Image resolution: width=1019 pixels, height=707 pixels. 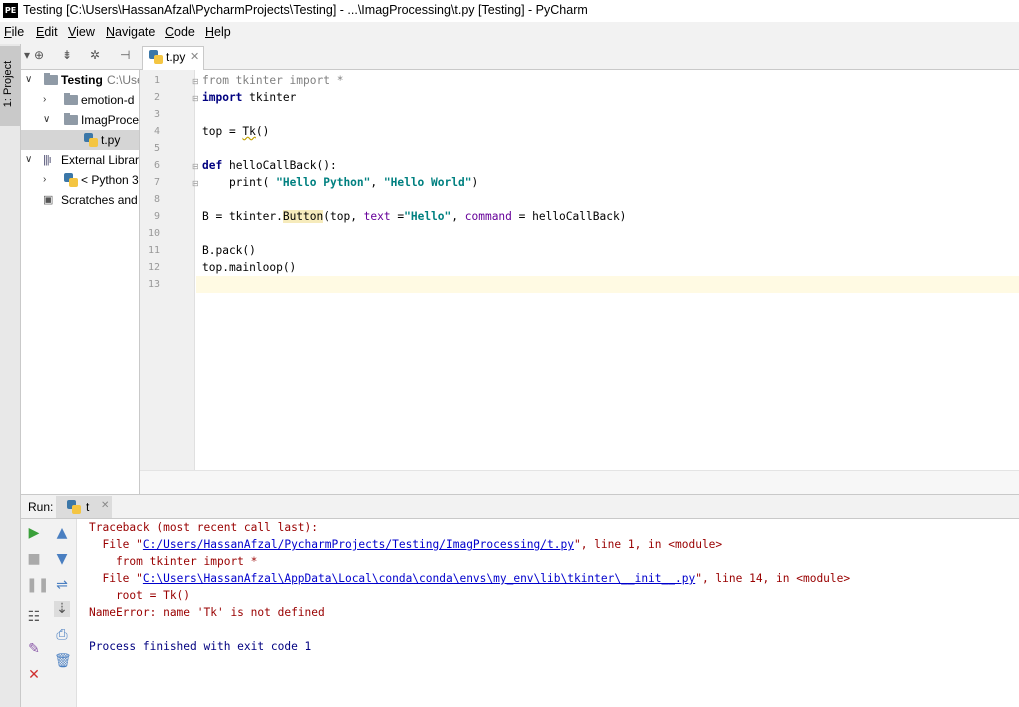 What do you see at coordinates (51, 79) in the screenshot?
I see `folder-icon` at bounding box center [51, 79].